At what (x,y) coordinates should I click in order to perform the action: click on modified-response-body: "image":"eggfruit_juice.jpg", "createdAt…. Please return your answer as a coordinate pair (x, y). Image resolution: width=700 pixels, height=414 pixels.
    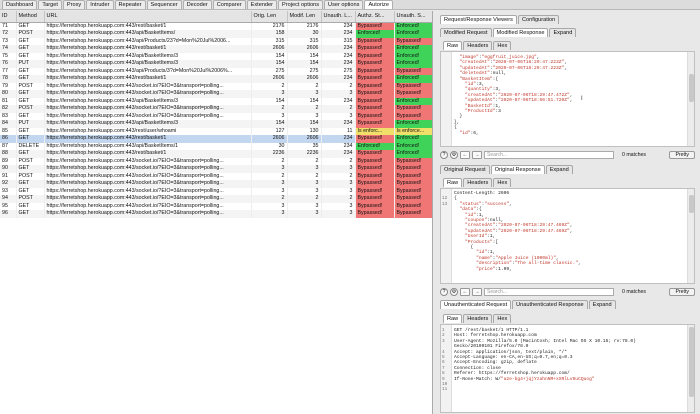
    Looking at the image, I should click on (570, 95).